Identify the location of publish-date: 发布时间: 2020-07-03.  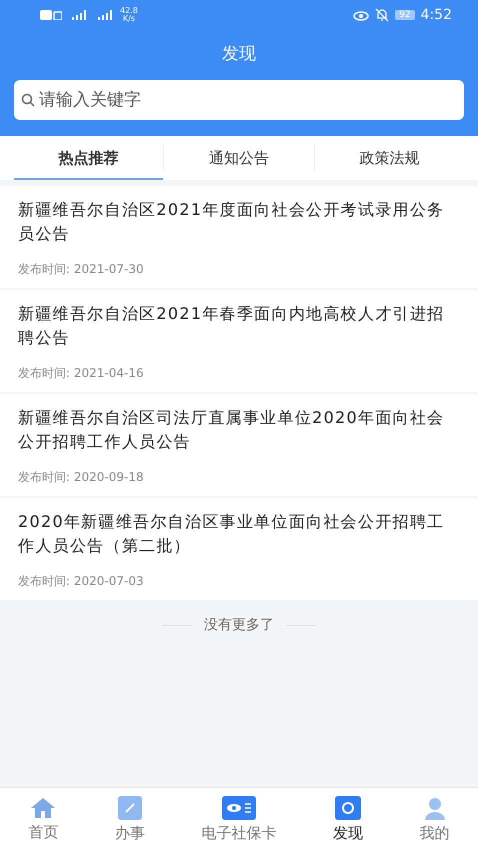
(81, 581).